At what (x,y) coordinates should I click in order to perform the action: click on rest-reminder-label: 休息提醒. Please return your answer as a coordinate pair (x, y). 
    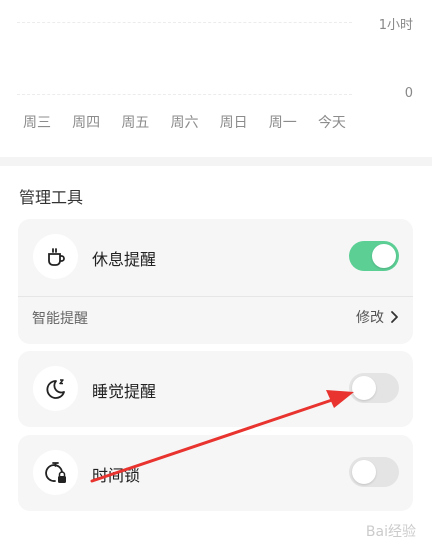
    Looking at the image, I should click on (124, 259).